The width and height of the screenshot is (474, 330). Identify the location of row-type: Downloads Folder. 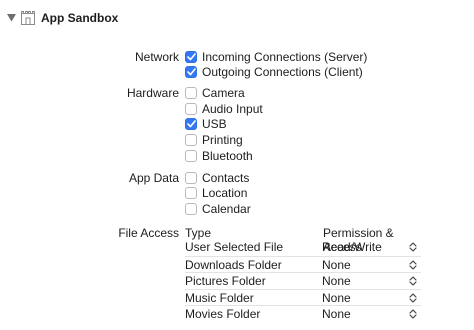
(233, 265).